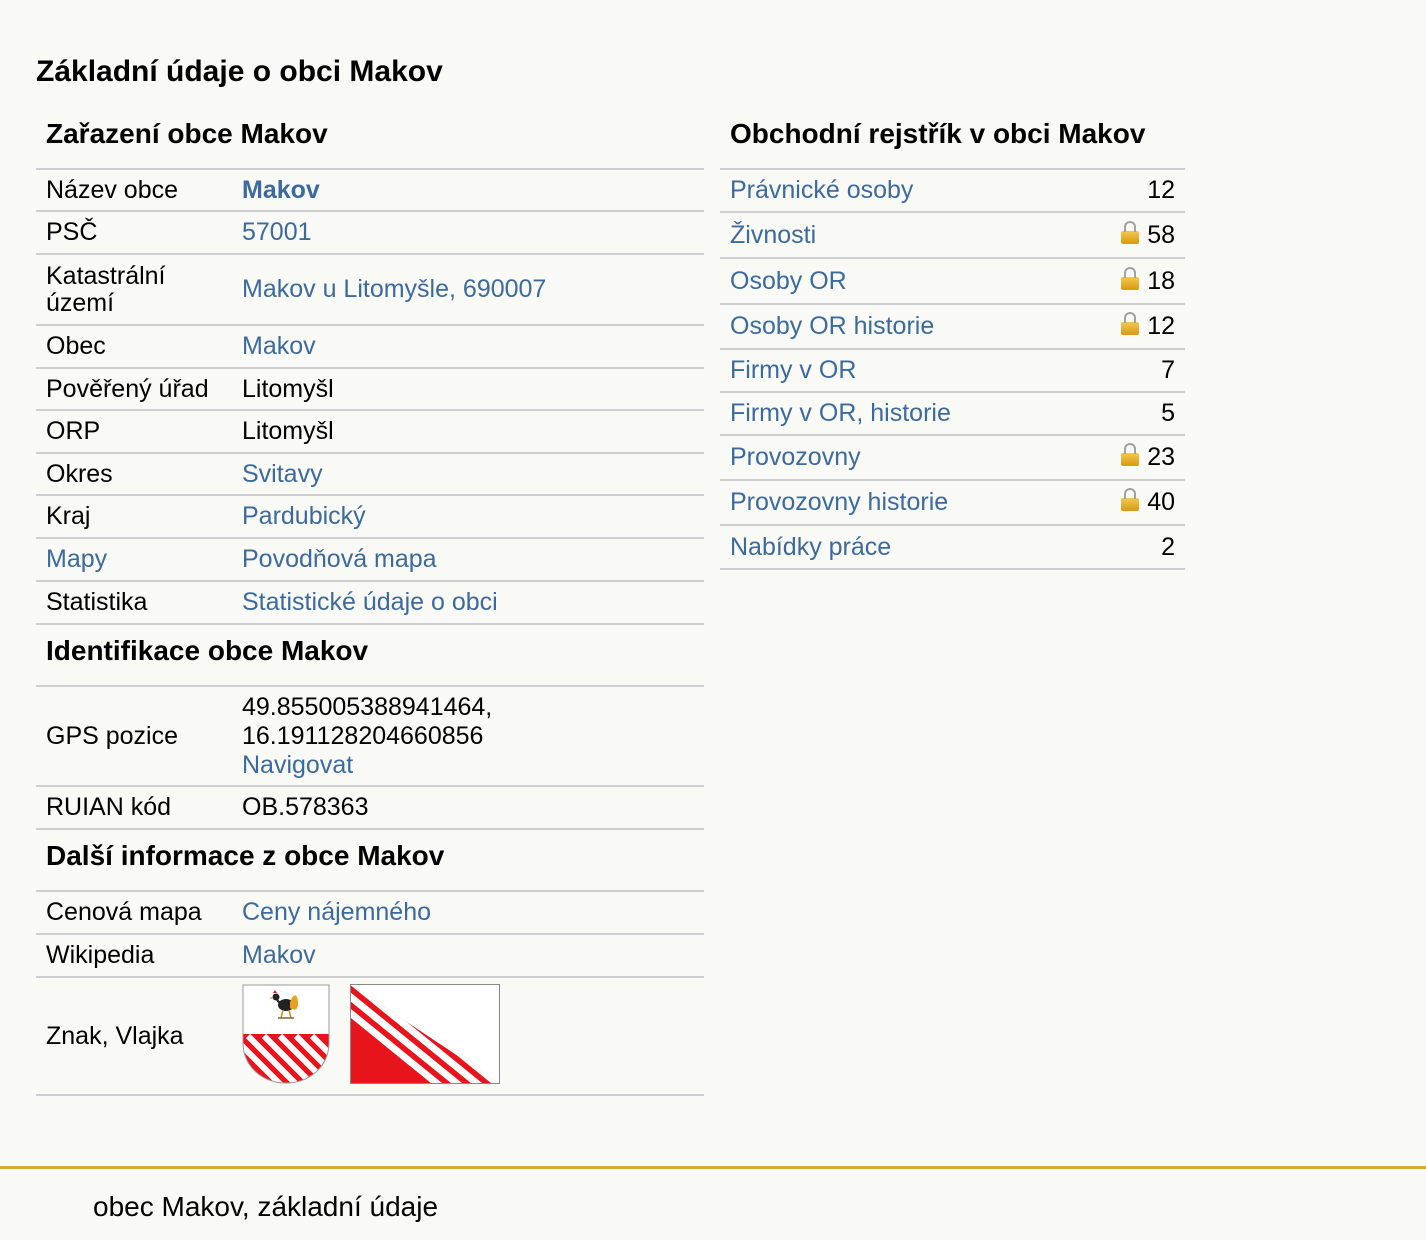 Image resolution: width=1426 pixels, height=1240 pixels. What do you see at coordinates (282, 474) in the screenshot?
I see `okres-link: Svitavy` at bounding box center [282, 474].